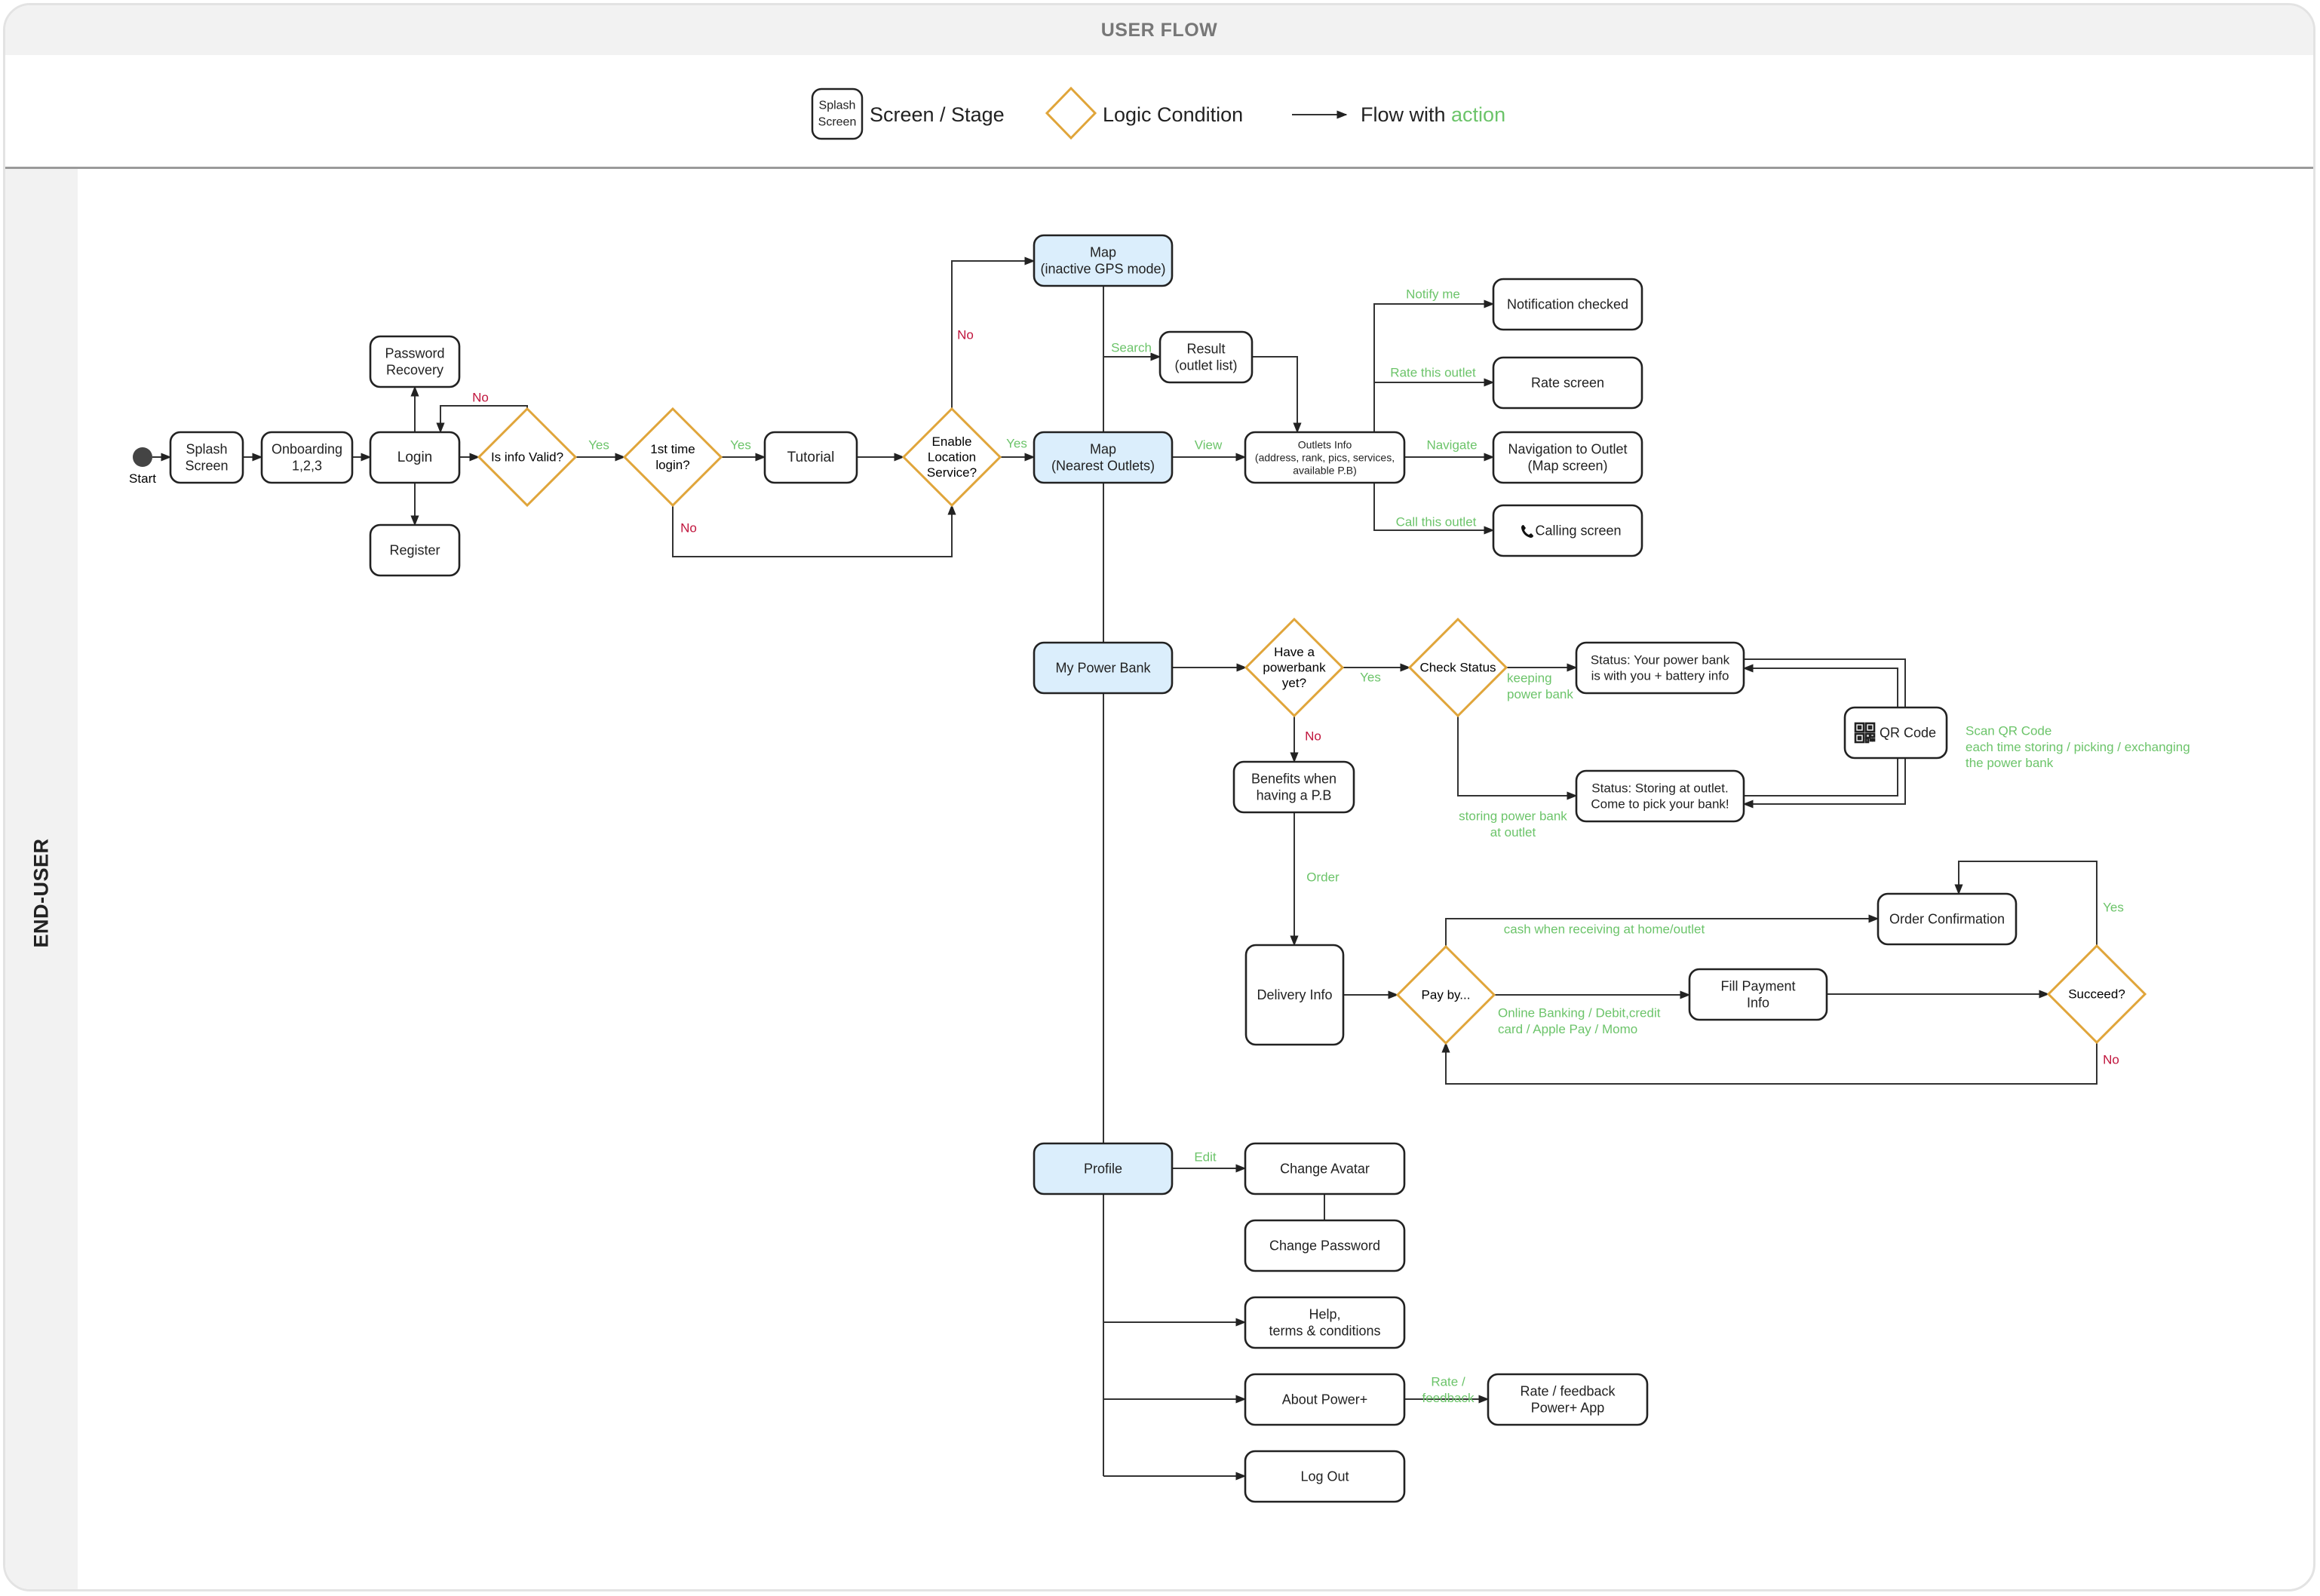  What do you see at coordinates (1660, 803) in the screenshot?
I see `node-label: Come to pick your bank!` at bounding box center [1660, 803].